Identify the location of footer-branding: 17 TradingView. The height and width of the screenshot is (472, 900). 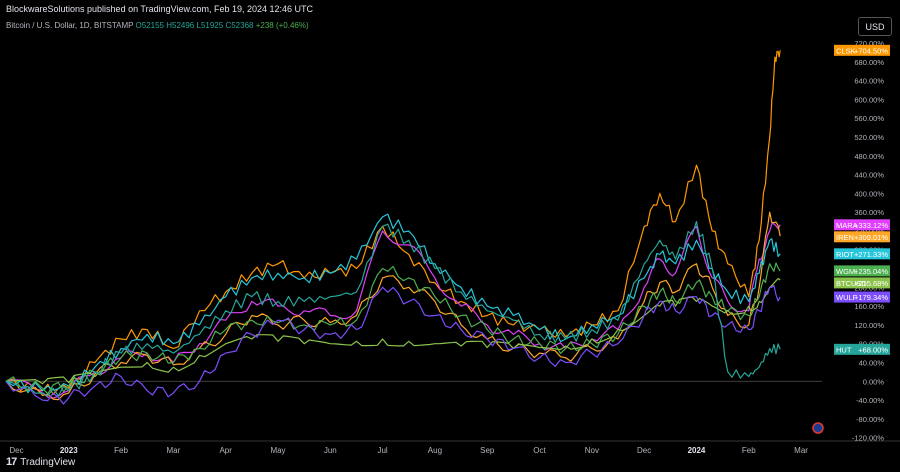
(40, 462).